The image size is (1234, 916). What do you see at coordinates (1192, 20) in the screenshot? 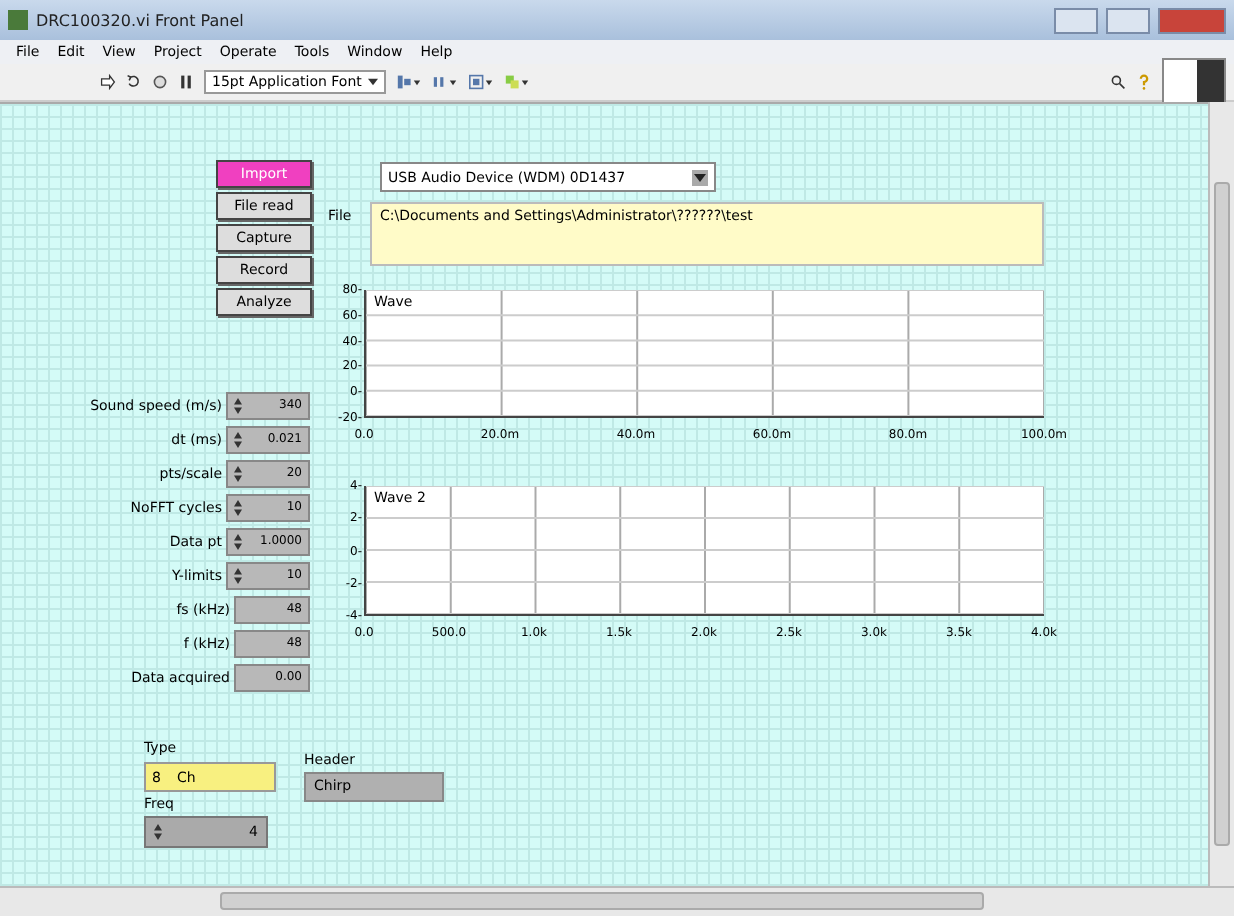
I see `close-button` at bounding box center [1192, 20].